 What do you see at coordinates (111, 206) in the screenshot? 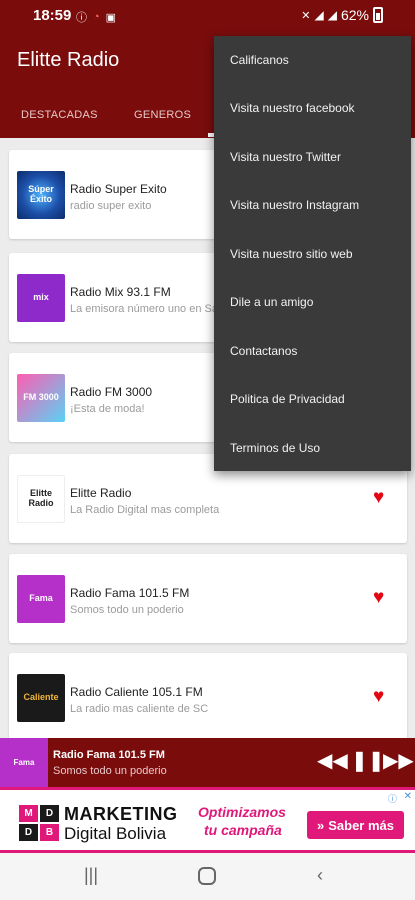
I see `station-description: radio super exito` at bounding box center [111, 206].